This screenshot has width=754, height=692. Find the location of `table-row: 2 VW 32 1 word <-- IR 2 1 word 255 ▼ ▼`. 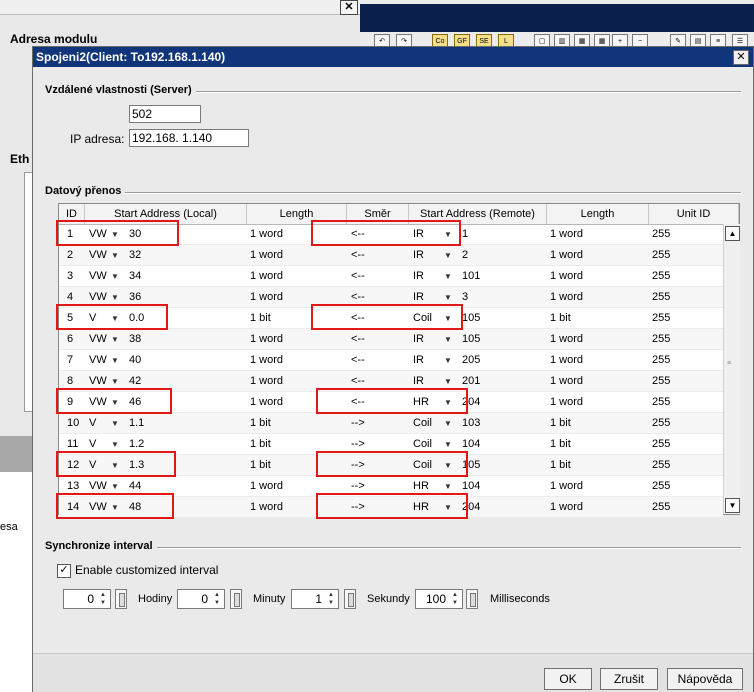

table-row: 2 VW 32 1 word <-- IR 2 1 word 255 ▼ ▼ is located at coordinates (391, 255).